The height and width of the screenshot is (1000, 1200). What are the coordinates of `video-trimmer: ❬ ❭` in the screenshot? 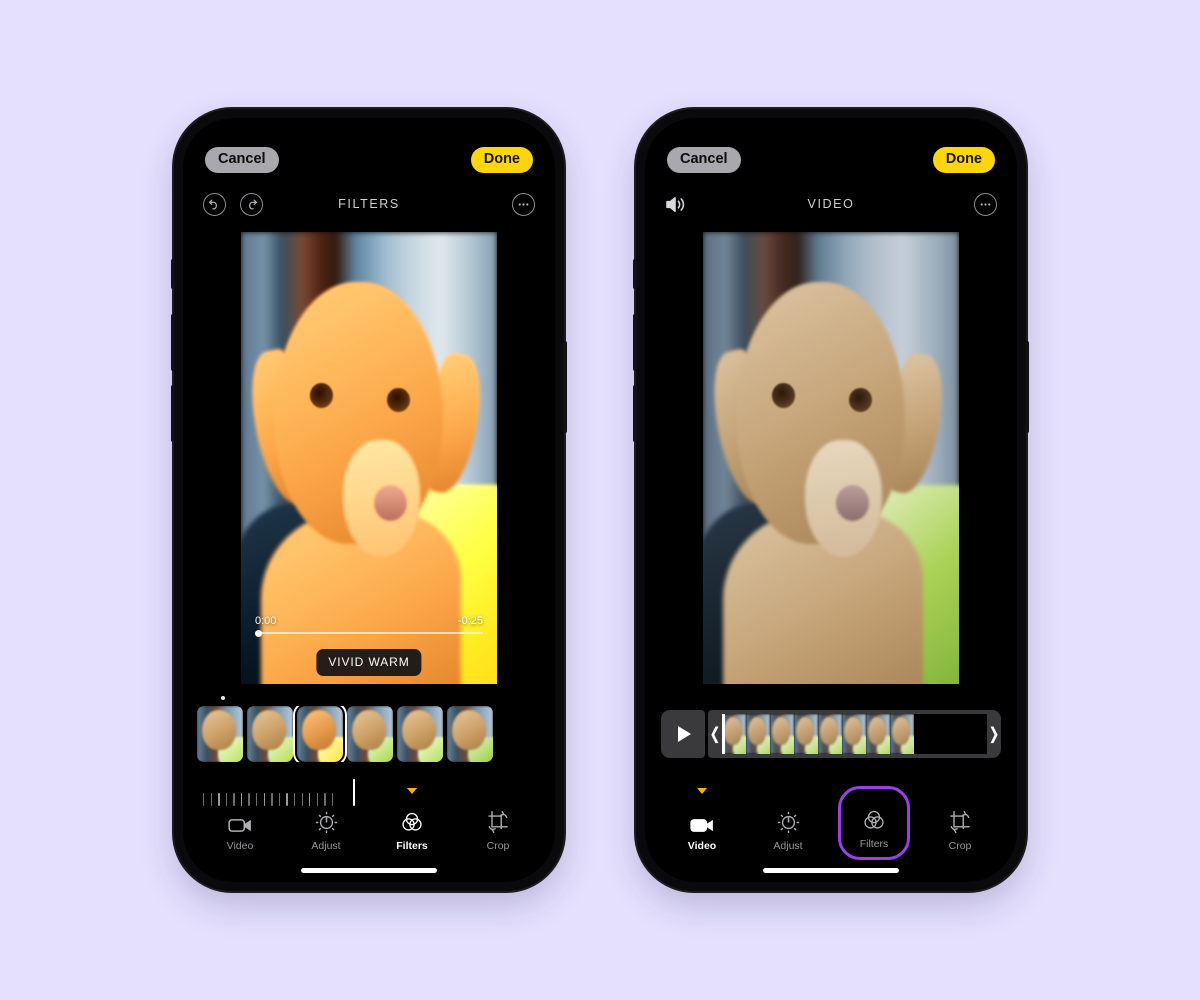 It's located at (831, 734).